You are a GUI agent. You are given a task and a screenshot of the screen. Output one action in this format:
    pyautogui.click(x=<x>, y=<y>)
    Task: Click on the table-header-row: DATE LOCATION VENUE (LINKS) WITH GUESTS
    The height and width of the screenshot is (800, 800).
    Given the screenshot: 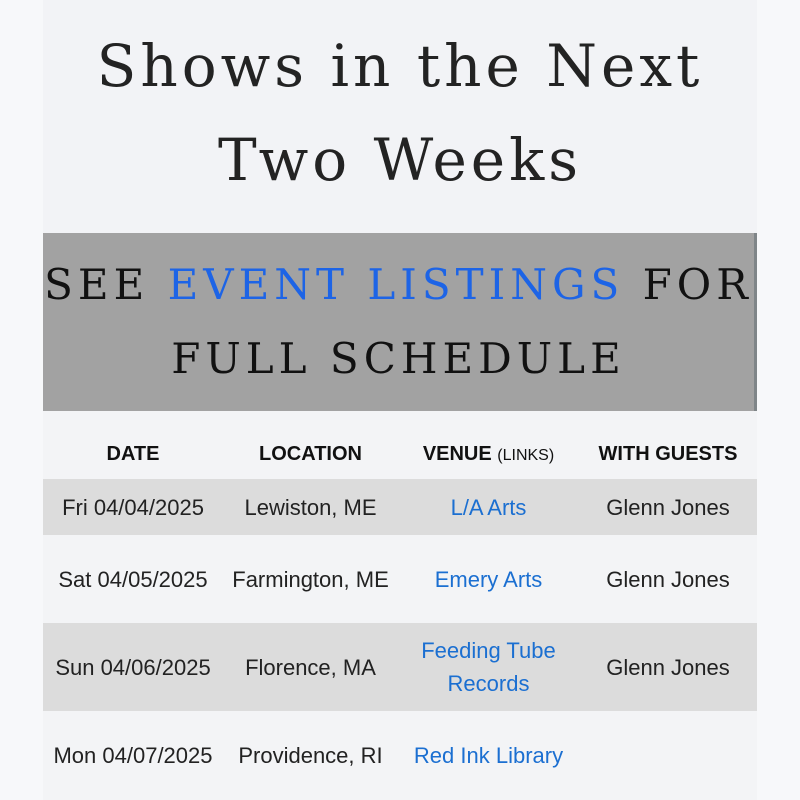 What is the action you would take?
    pyautogui.click(x=400, y=454)
    